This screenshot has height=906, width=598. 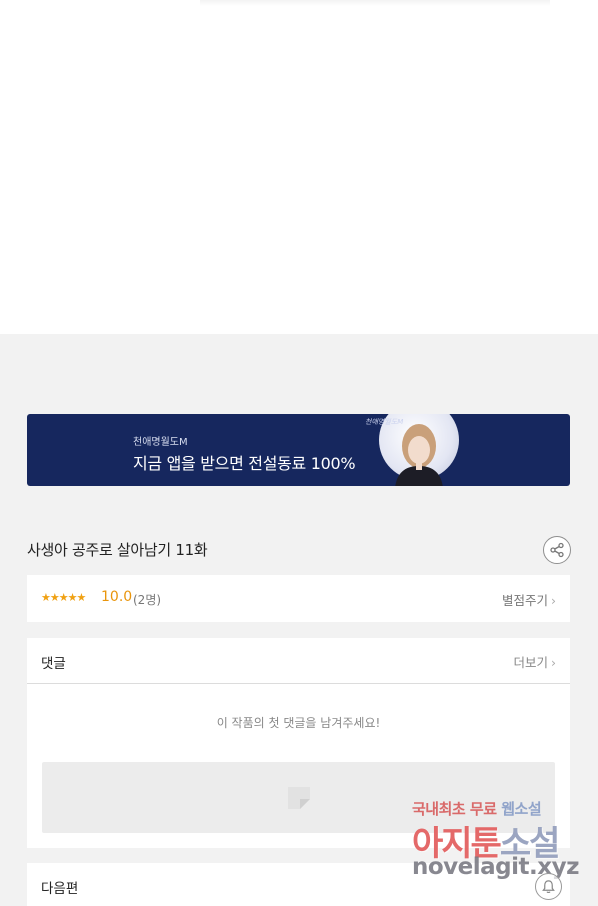 I want to click on banner-headline: 지금 앱을 받으면 전설동료 100%, so click(x=244, y=463).